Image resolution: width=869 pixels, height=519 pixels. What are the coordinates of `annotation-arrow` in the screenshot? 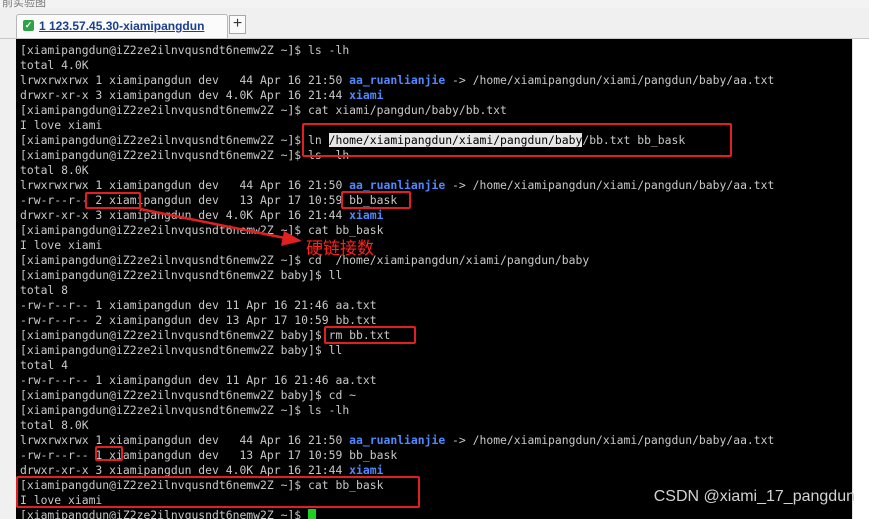 It's located at (220, 226).